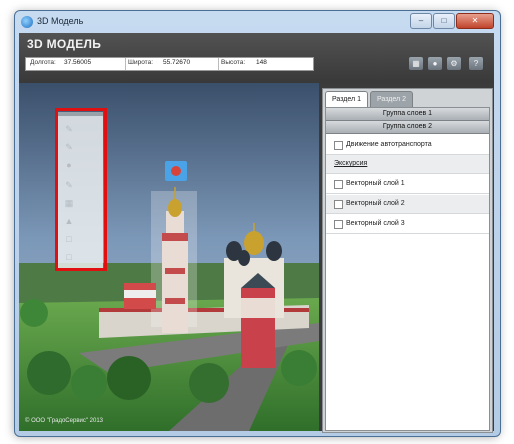  Describe the element at coordinates (391, 99) in the screenshot. I see `tab-section-2: Раздел 2` at that location.